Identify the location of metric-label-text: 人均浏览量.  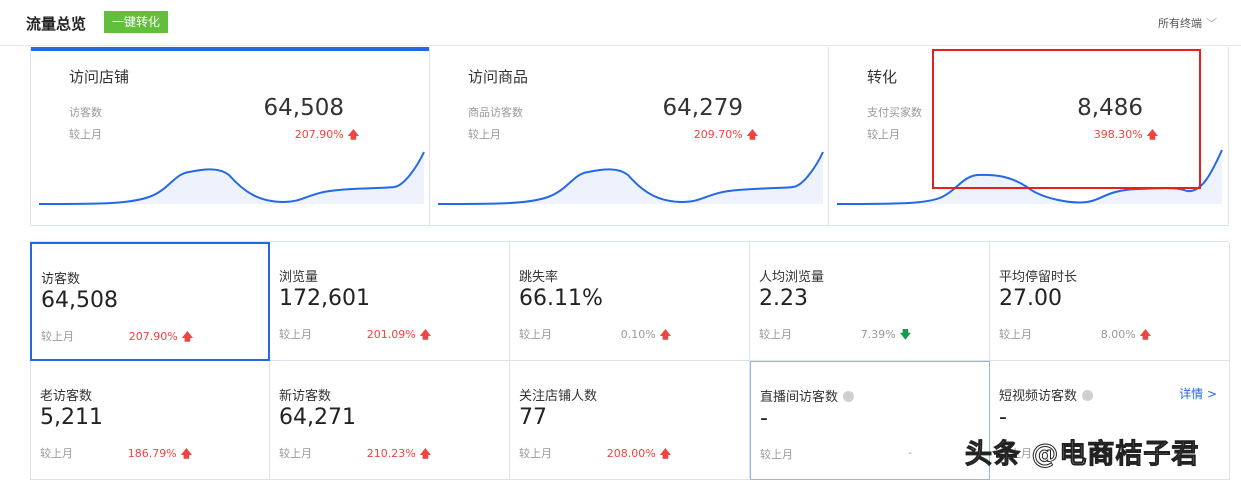
(792, 277).